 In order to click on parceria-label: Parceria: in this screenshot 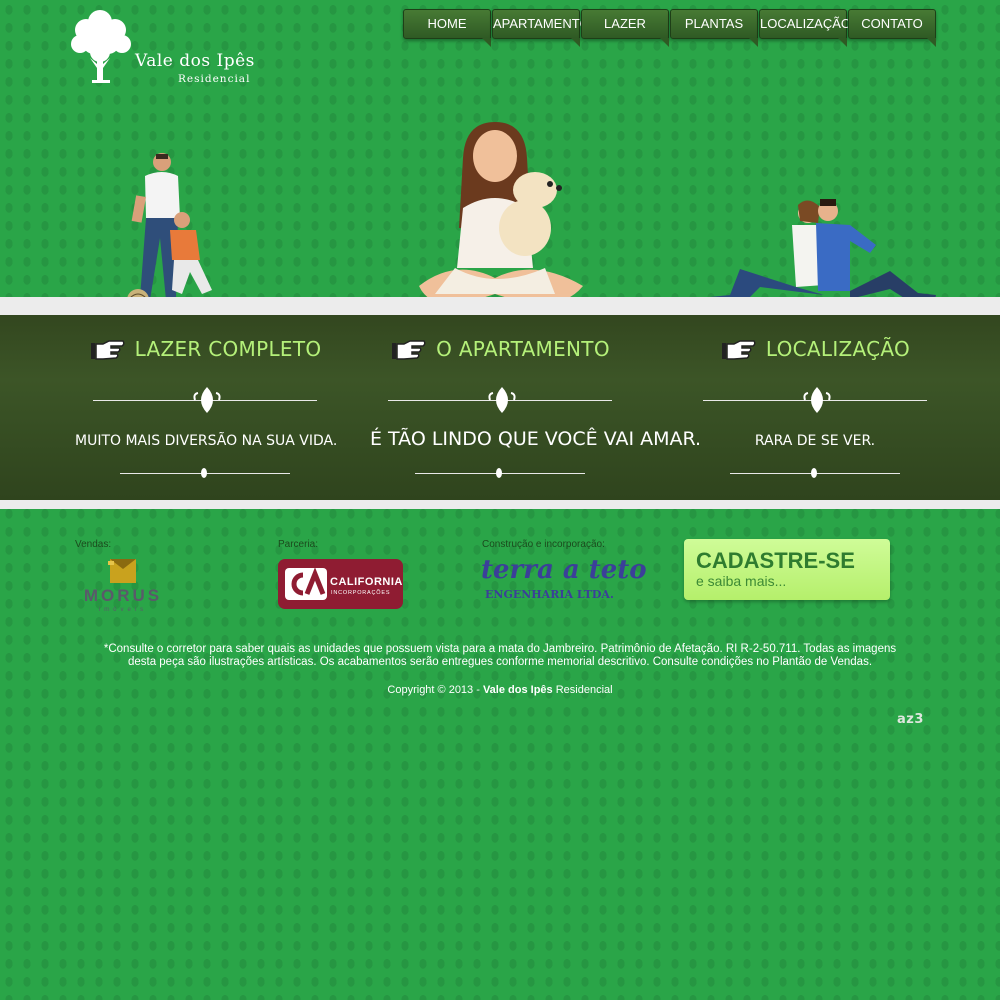, I will do `click(298, 544)`.